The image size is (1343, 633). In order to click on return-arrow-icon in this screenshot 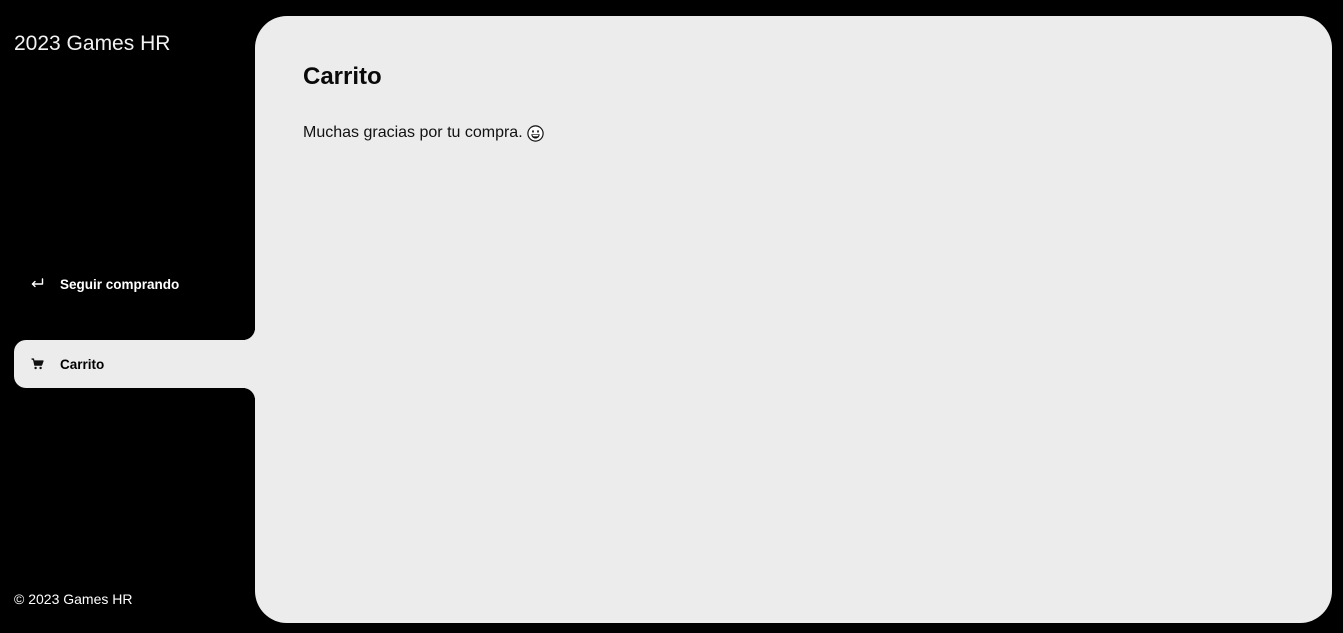, I will do `click(37, 284)`.